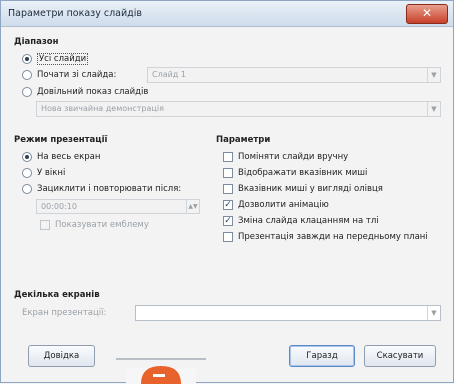  What do you see at coordinates (288, 313) in the screenshot?
I see `presentation-display-select: ▼` at bounding box center [288, 313].